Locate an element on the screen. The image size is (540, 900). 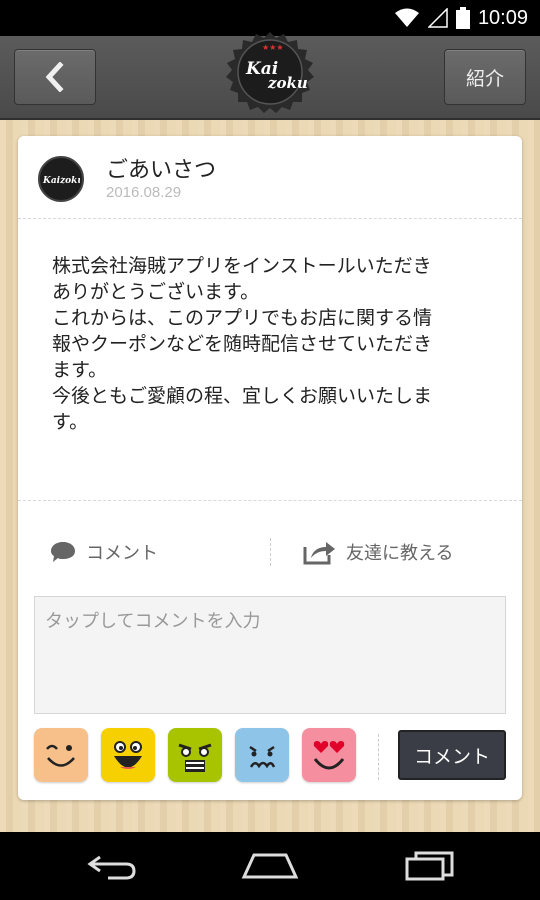
avatar-text: Kaizoku is located at coordinates (61, 181).